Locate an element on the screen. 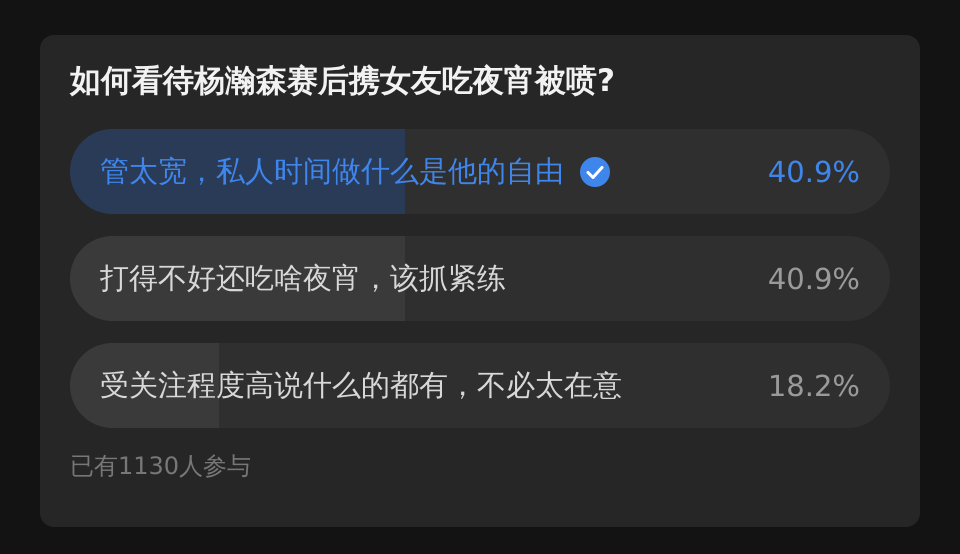 Image resolution: width=960 pixels, height=554 pixels. poll-question: 如何看待杨瀚森赛后携女友吃夜宵被喷? is located at coordinates (343, 81).